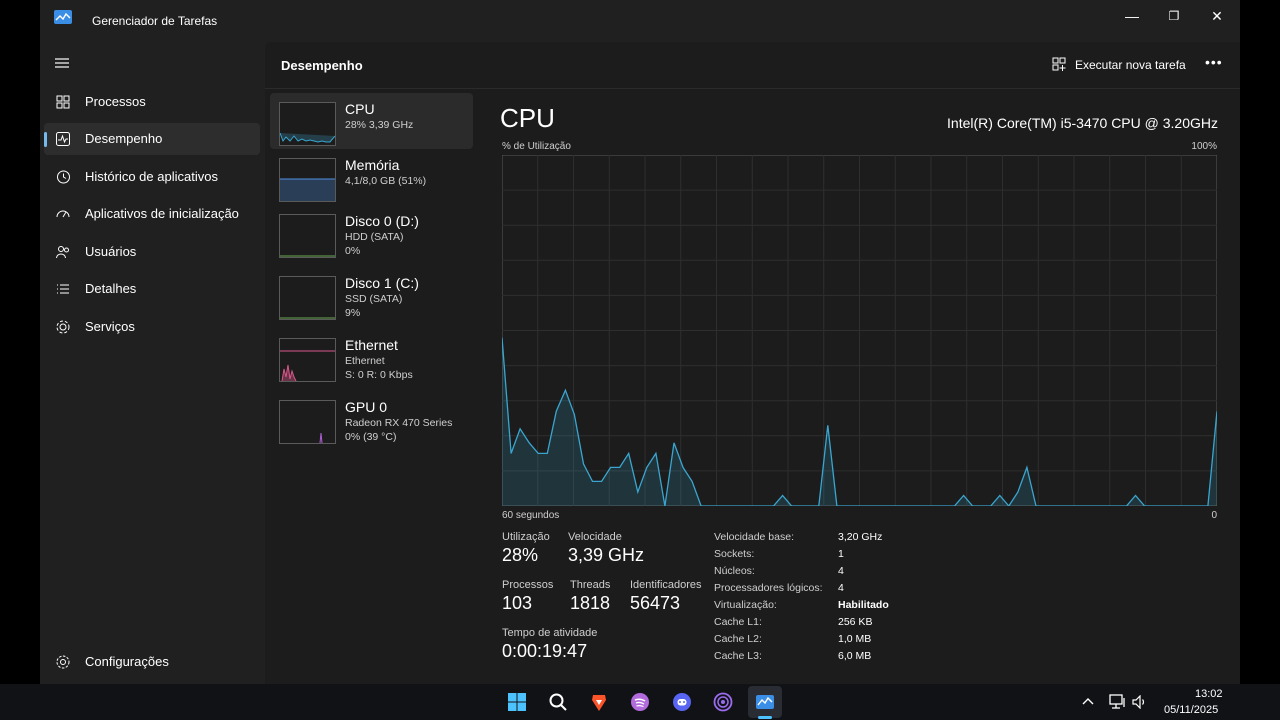 The height and width of the screenshot is (720, 1280). What do you see at coordinates (765, 717) in the screenshot?
I see `active-app-indicator` at bounding box center [765, 717].